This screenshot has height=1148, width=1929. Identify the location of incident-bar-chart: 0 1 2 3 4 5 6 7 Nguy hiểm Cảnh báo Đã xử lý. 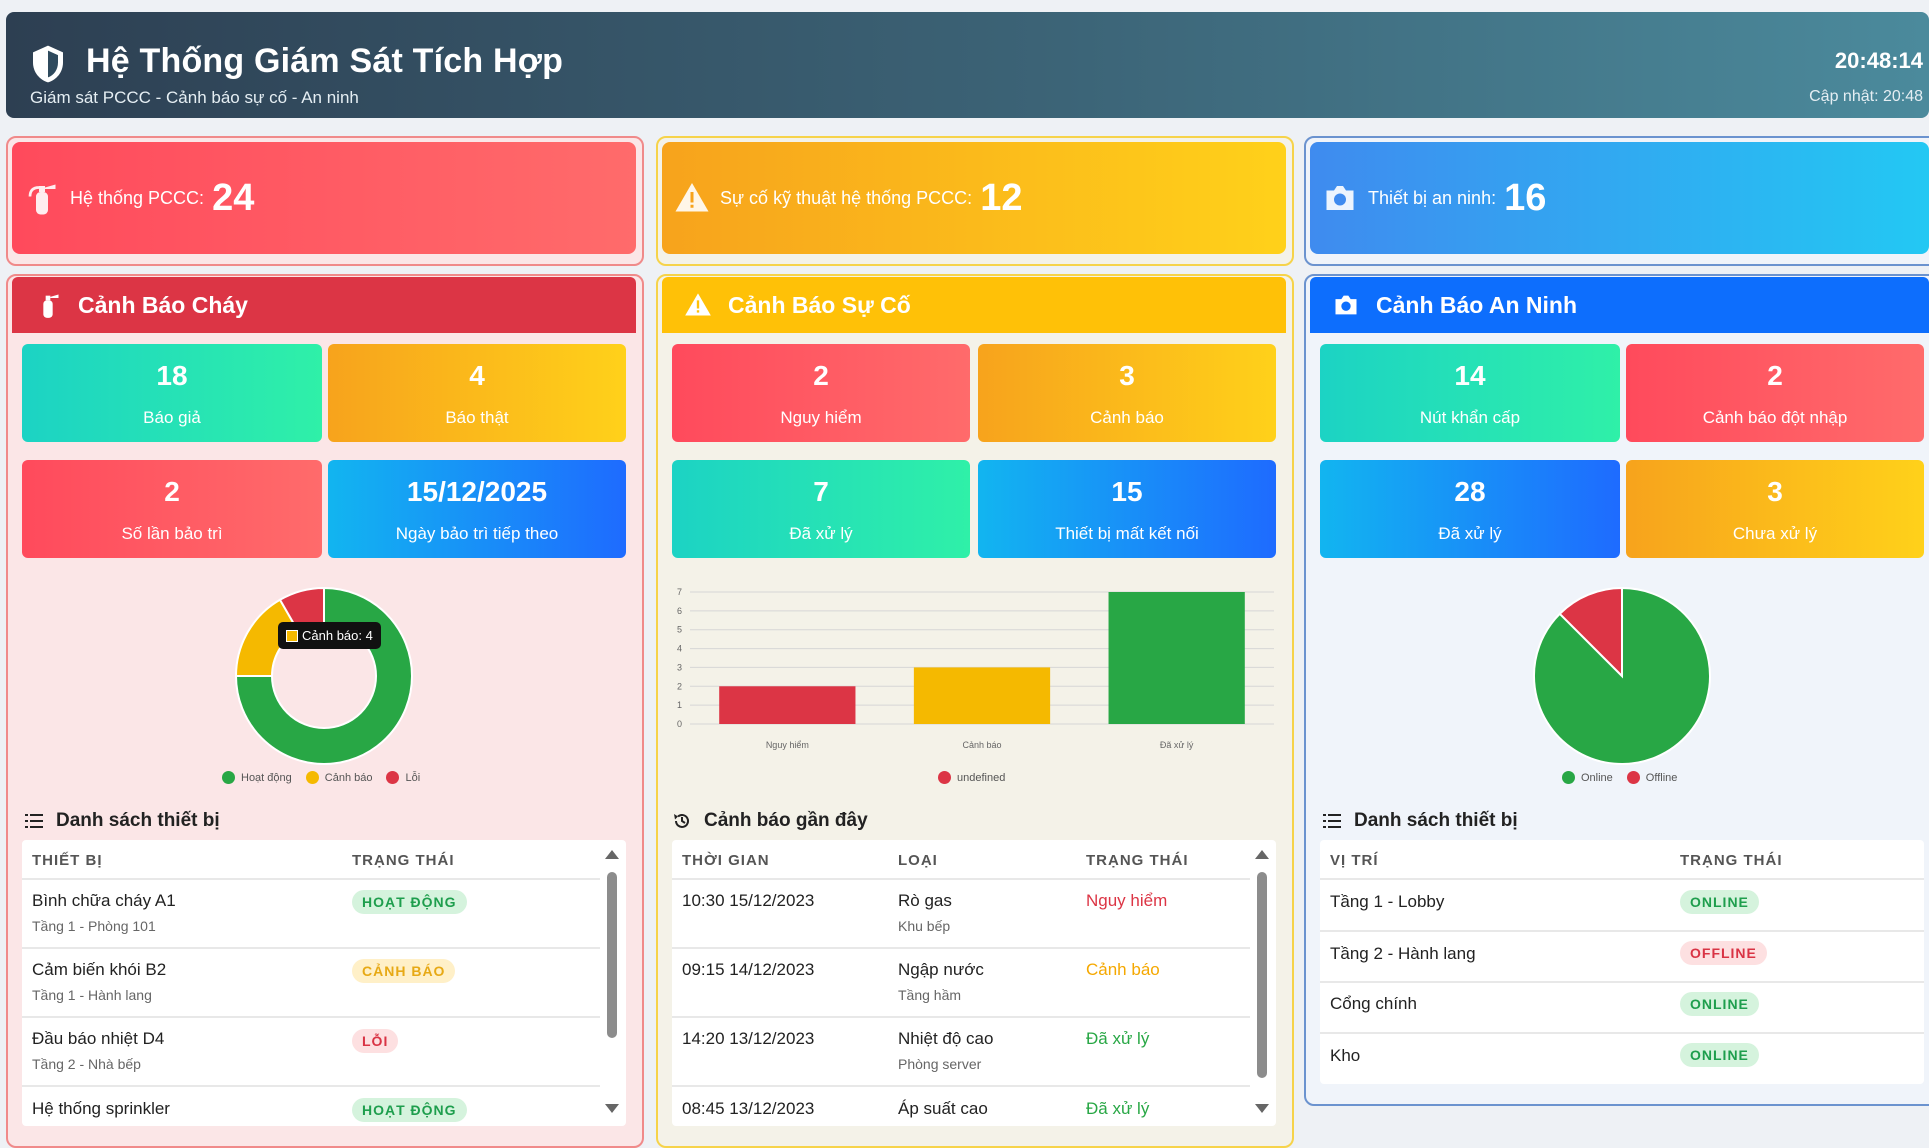
(975, 668).